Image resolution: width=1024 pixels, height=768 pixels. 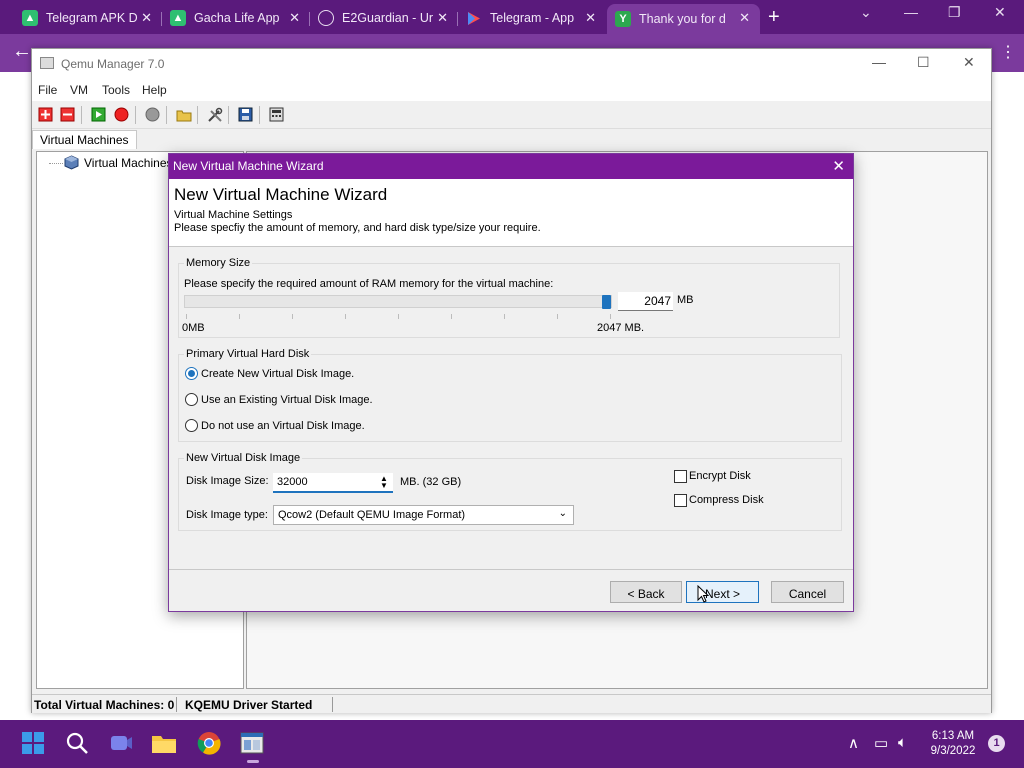 I want to click on restore-icon: ❐, so click(x=954, y=12).